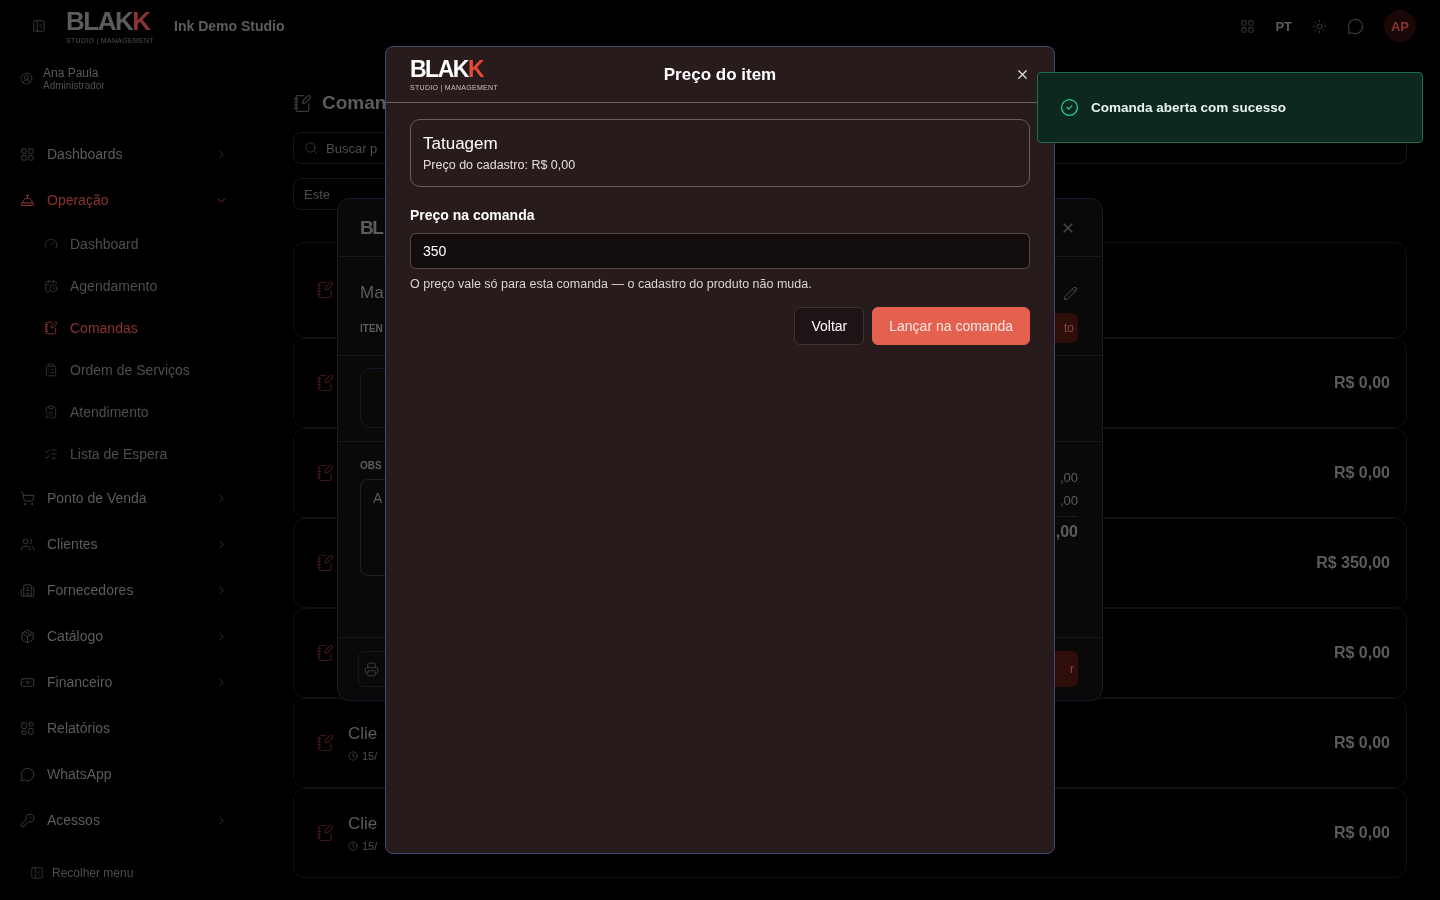  I want to click on calendar-icon, so click(51, 286).